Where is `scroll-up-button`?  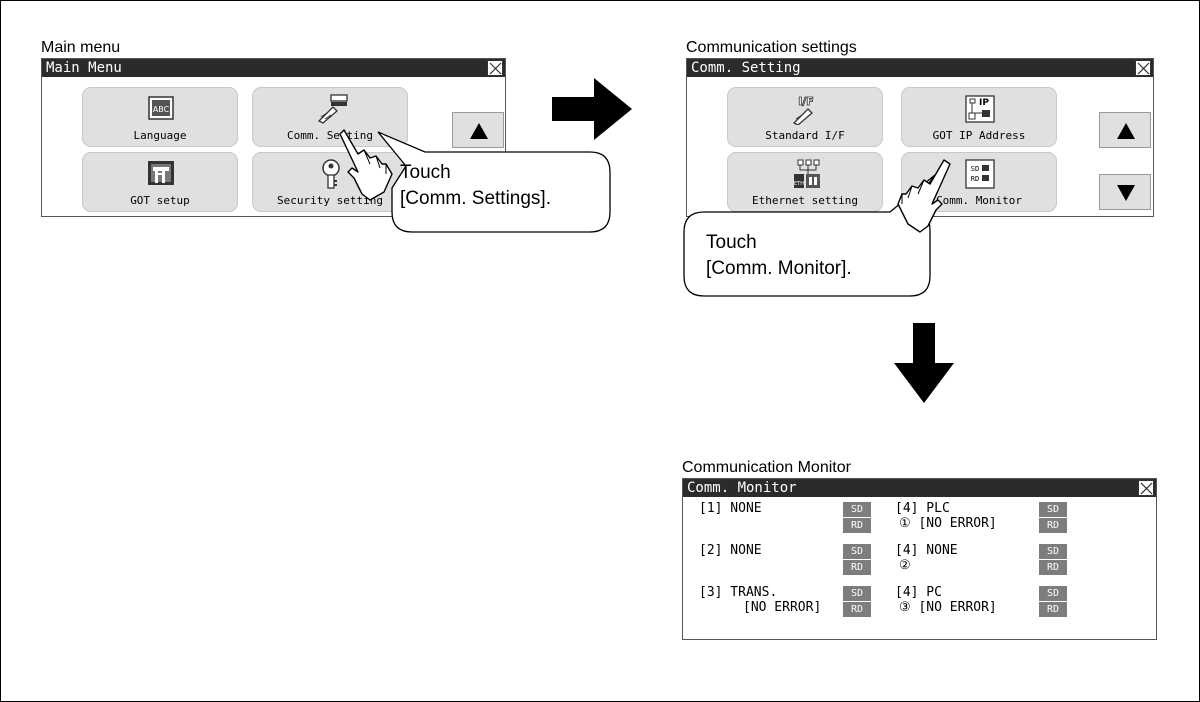
scroll-up-button is located at coordinates (1125, 130).